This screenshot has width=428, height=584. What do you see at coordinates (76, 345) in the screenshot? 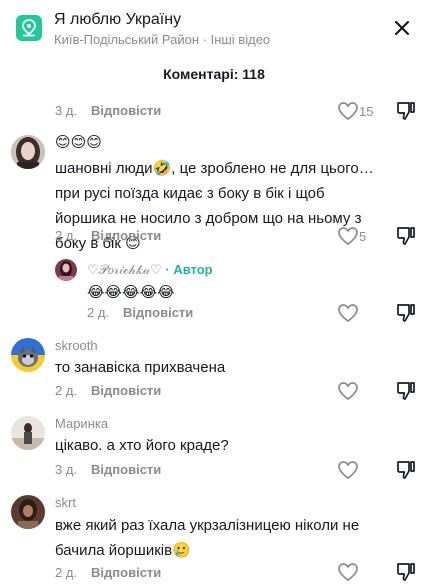
I see `username: skrooth` at bounding box center [76, 345].